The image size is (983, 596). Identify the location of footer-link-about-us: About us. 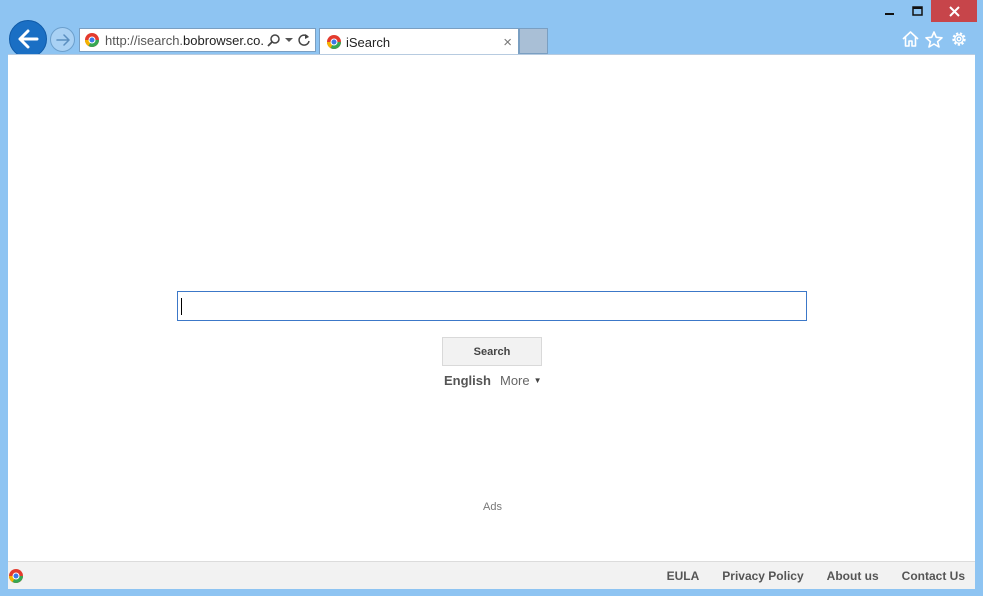
(853, 576).